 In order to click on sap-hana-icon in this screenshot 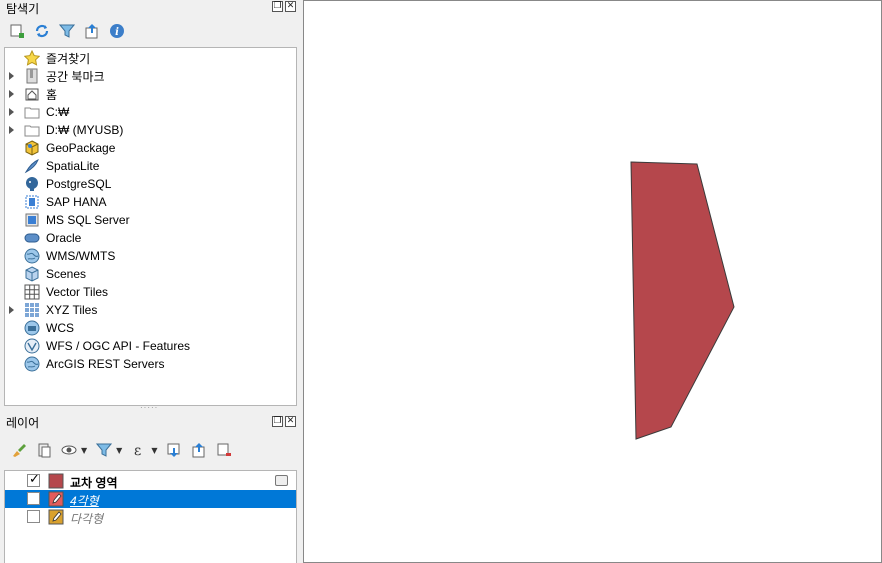, I will do `click(32, 202)`.